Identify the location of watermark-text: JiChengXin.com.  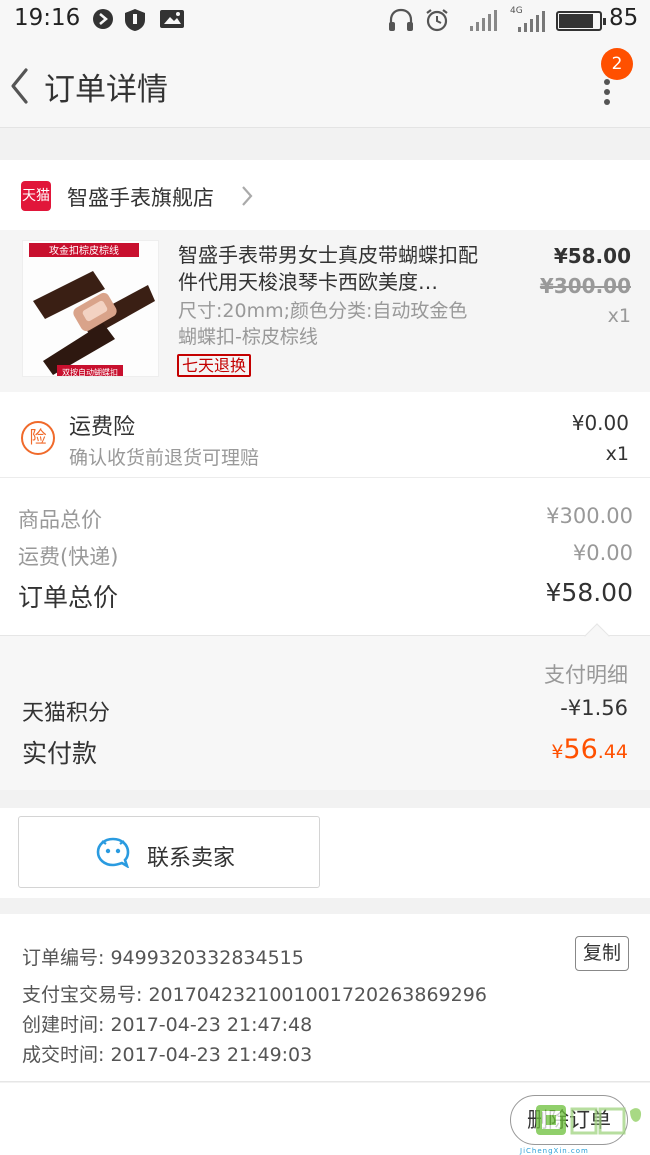
(554, 1151).